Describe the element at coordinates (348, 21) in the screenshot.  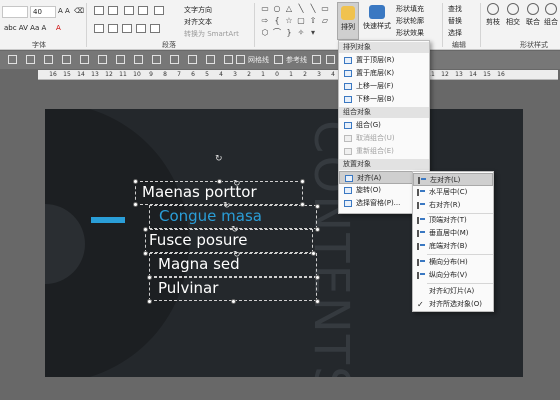
I see `arrange-button: 排列` at that location.